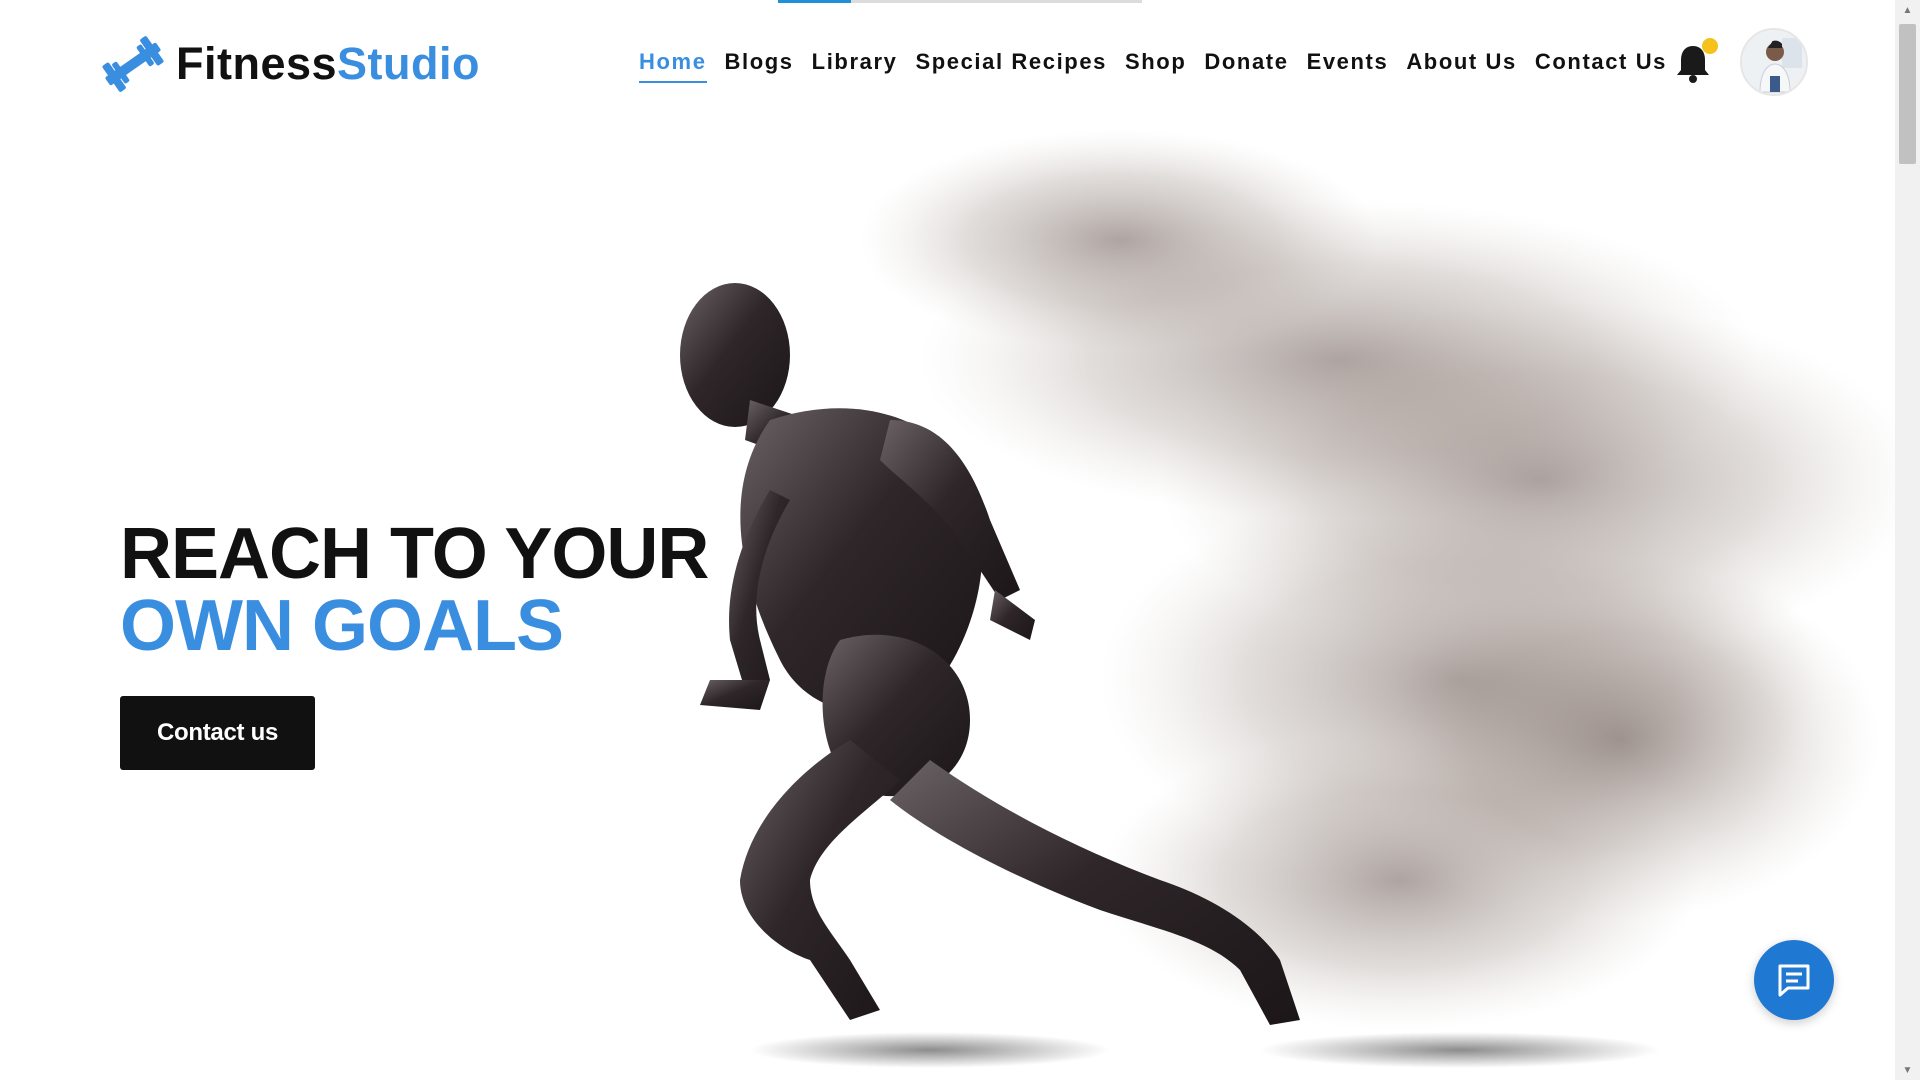  I want to click on scrollbar-thumb, so click(1907, 94).